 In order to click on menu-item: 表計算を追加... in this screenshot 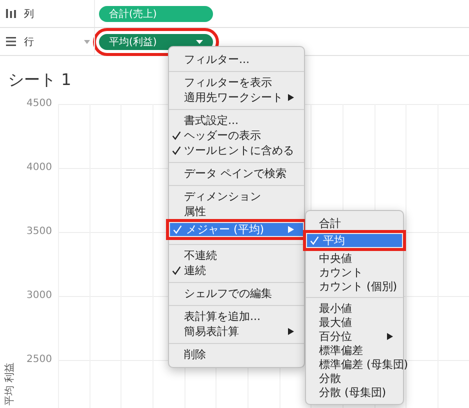, I will do `click(236, 316)`.